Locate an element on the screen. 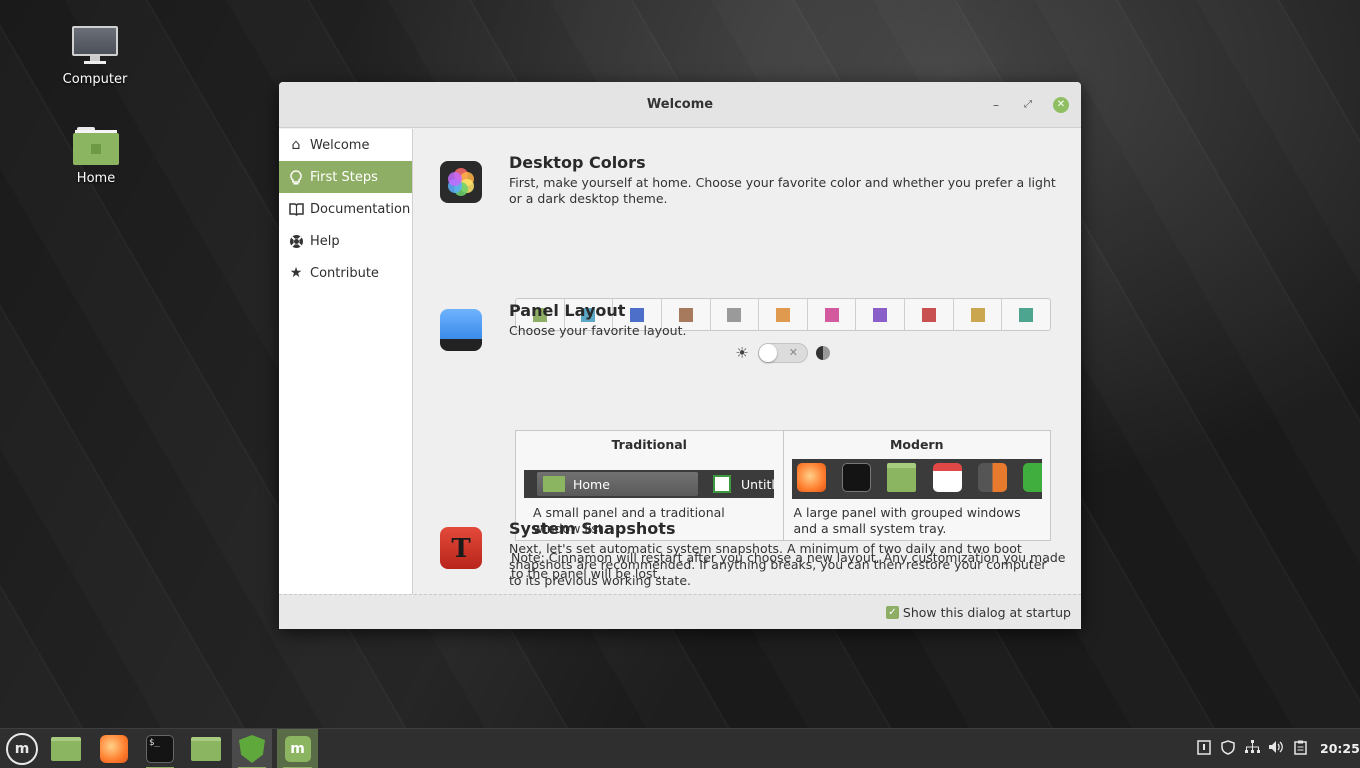 Image resolution: width=1360 pixels, height=768 pixels. taskbar-terminal: $_ is located at coordinates (160, 748).